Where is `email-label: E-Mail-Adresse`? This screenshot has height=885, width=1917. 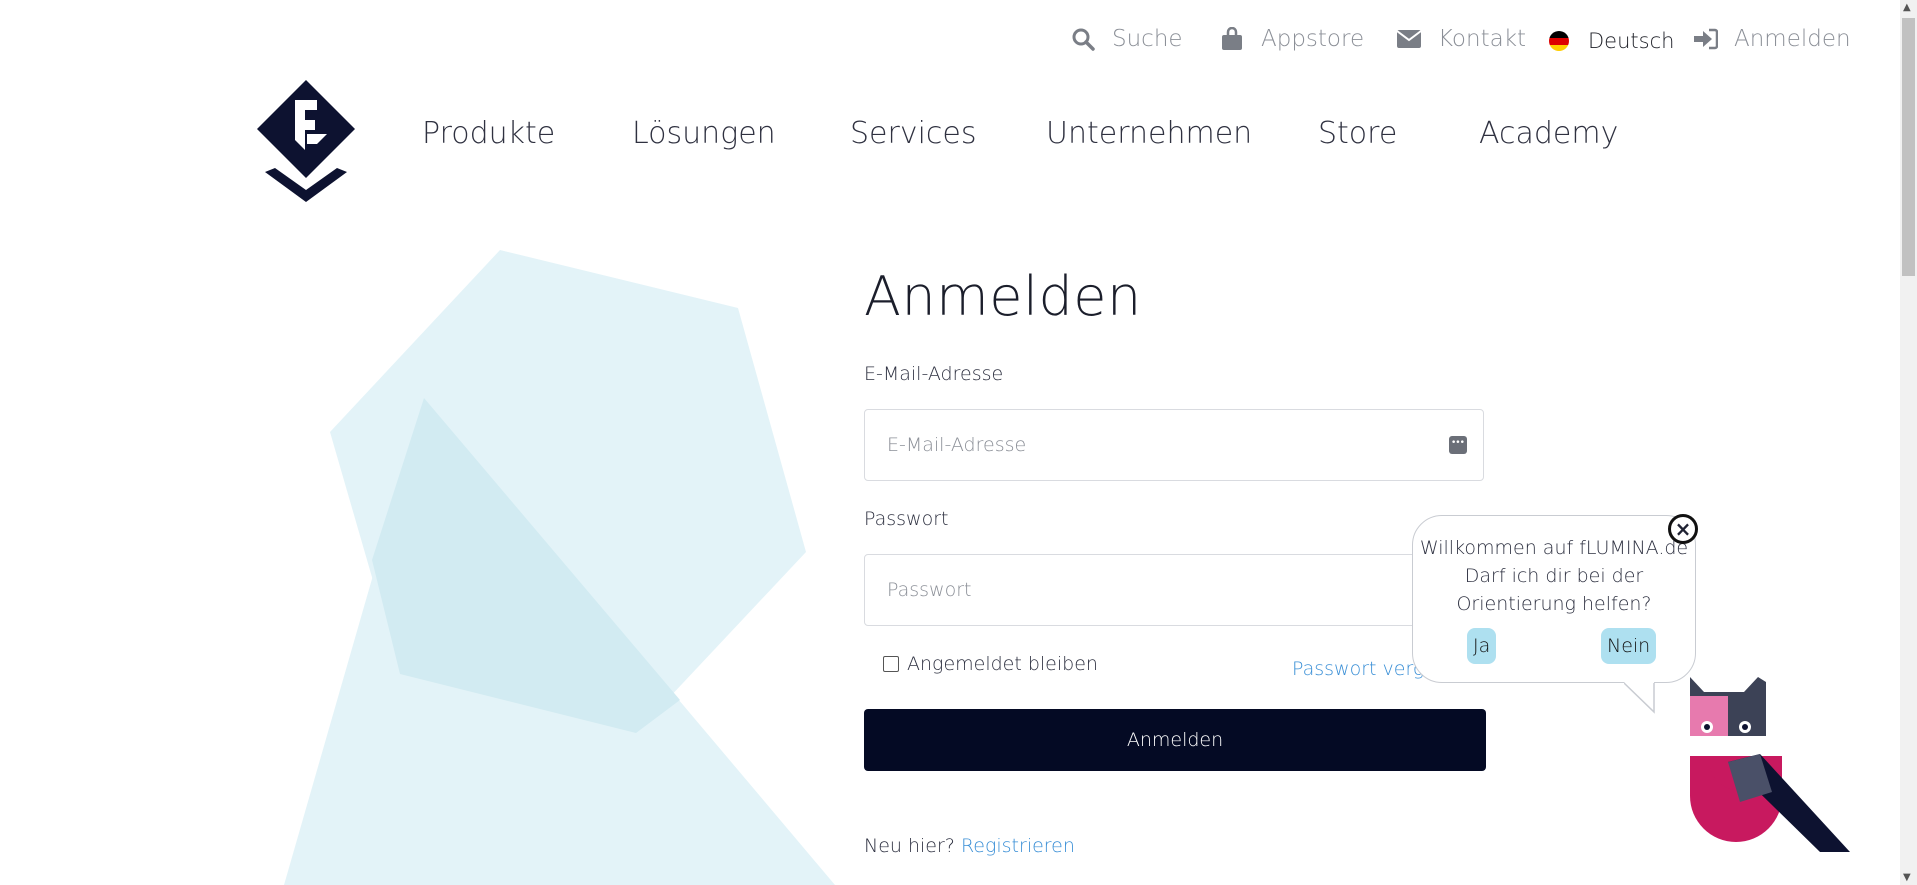 email-label: E-Mail-Adresse is located at coordinates (934, 374).